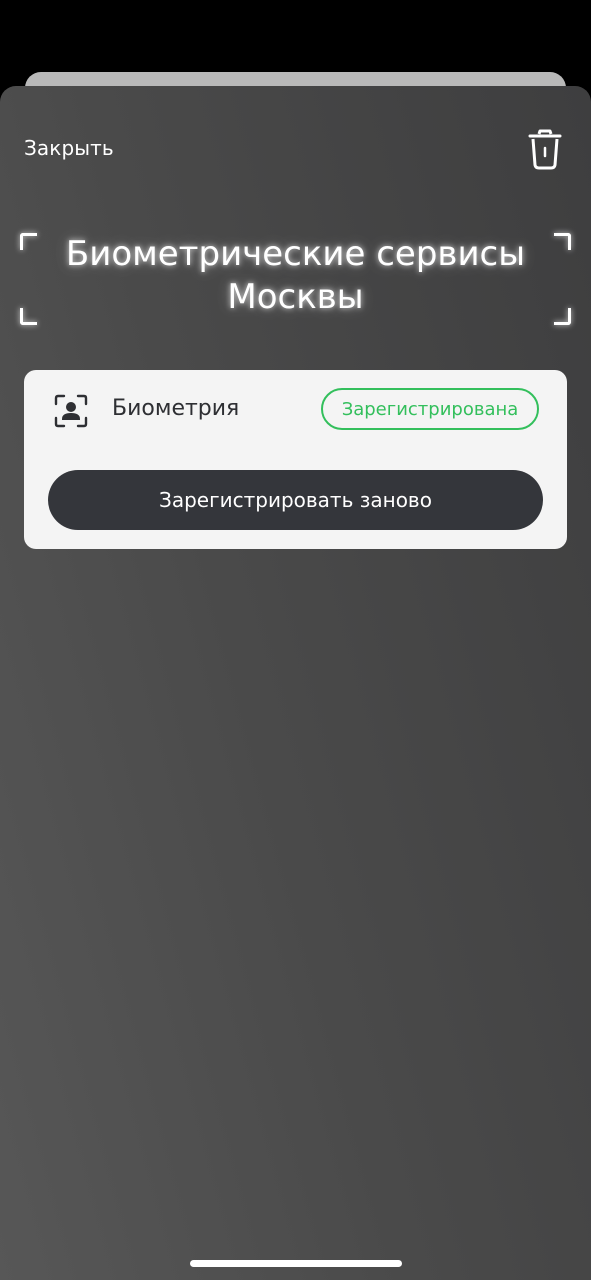 The width and height of the screenshot is (591, 1280). I want to click on face-scan-icon, so click(71, 411).